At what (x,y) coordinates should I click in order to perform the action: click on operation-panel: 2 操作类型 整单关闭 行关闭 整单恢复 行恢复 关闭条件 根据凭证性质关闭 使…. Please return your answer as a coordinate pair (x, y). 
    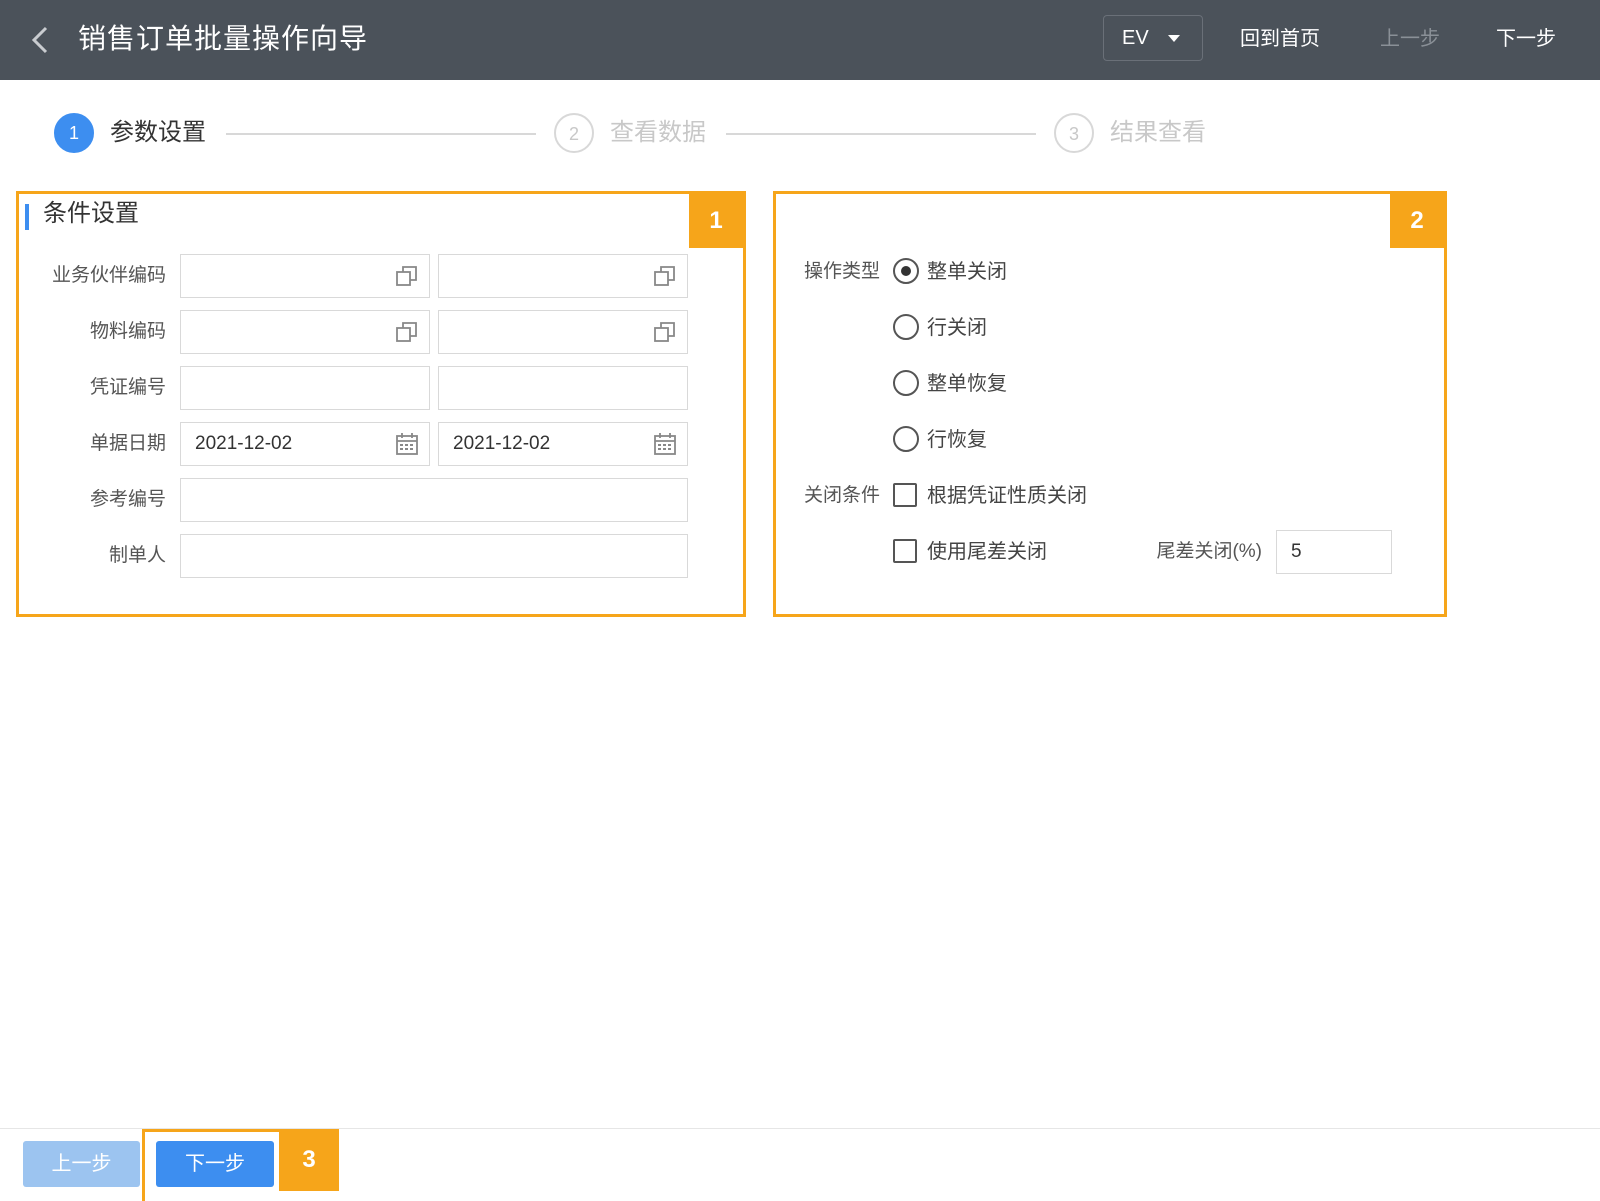
    Looking at the image, I should click on (1110, 404).